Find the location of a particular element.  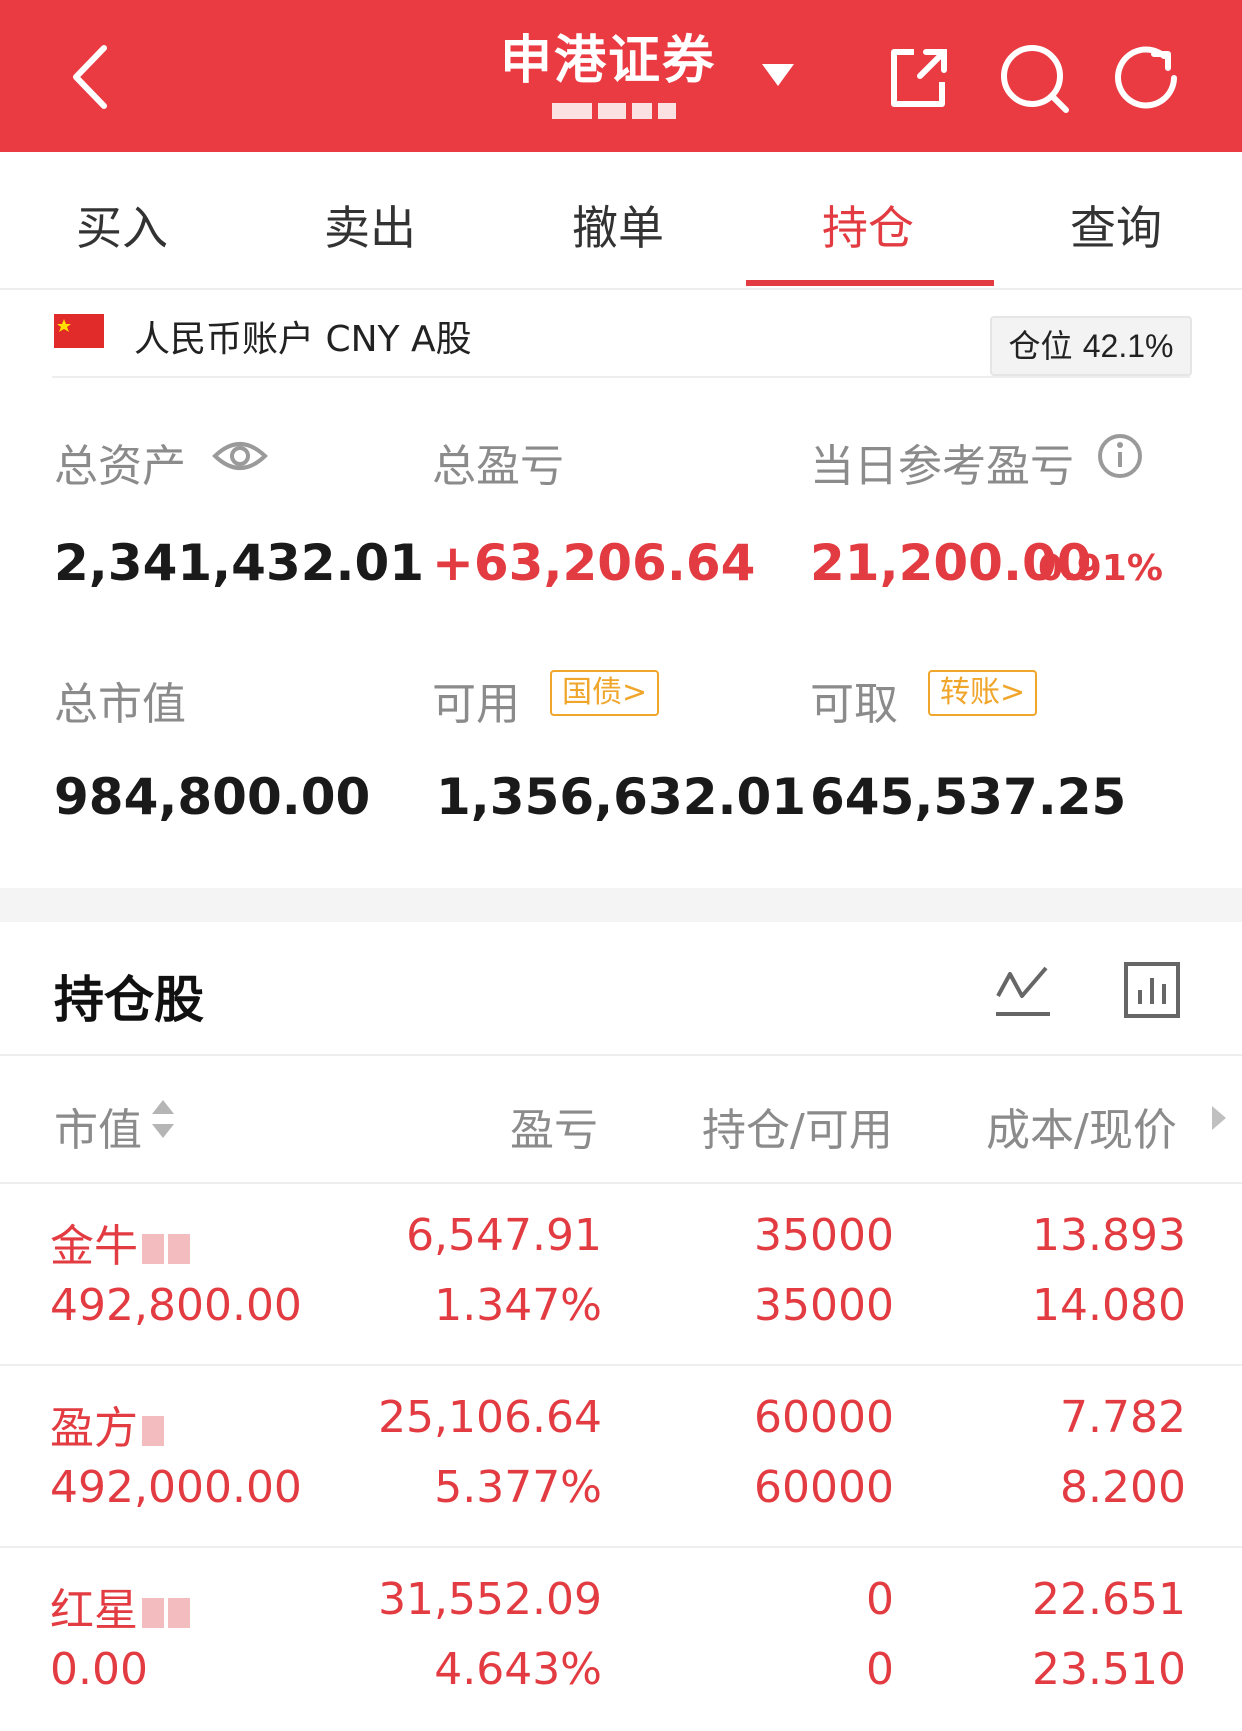

chevron-down-icon is located at coordinates (778, 74).